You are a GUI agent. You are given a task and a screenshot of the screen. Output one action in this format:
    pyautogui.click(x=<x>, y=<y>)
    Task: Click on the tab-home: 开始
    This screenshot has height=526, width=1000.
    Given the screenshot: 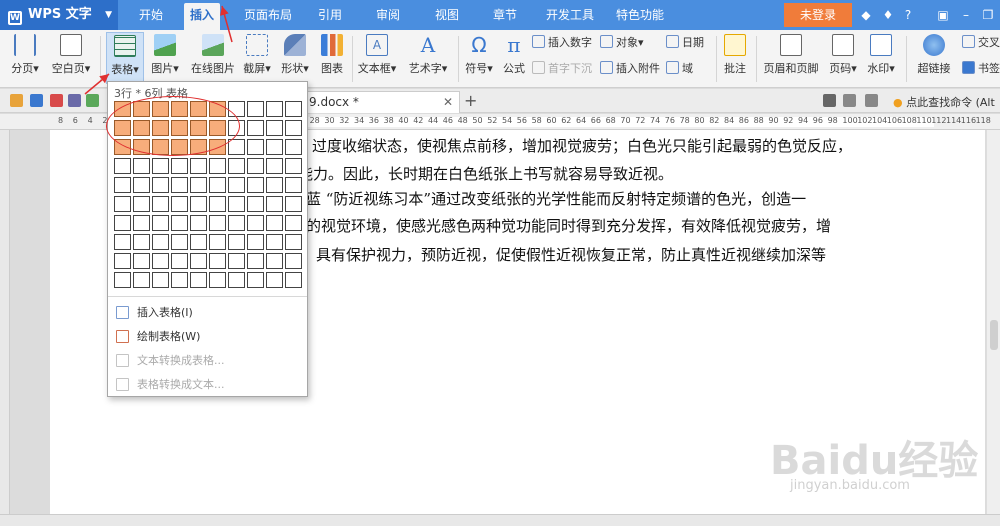 What is the action you would take?
    pyautogui.click(x=151, y=15)
    